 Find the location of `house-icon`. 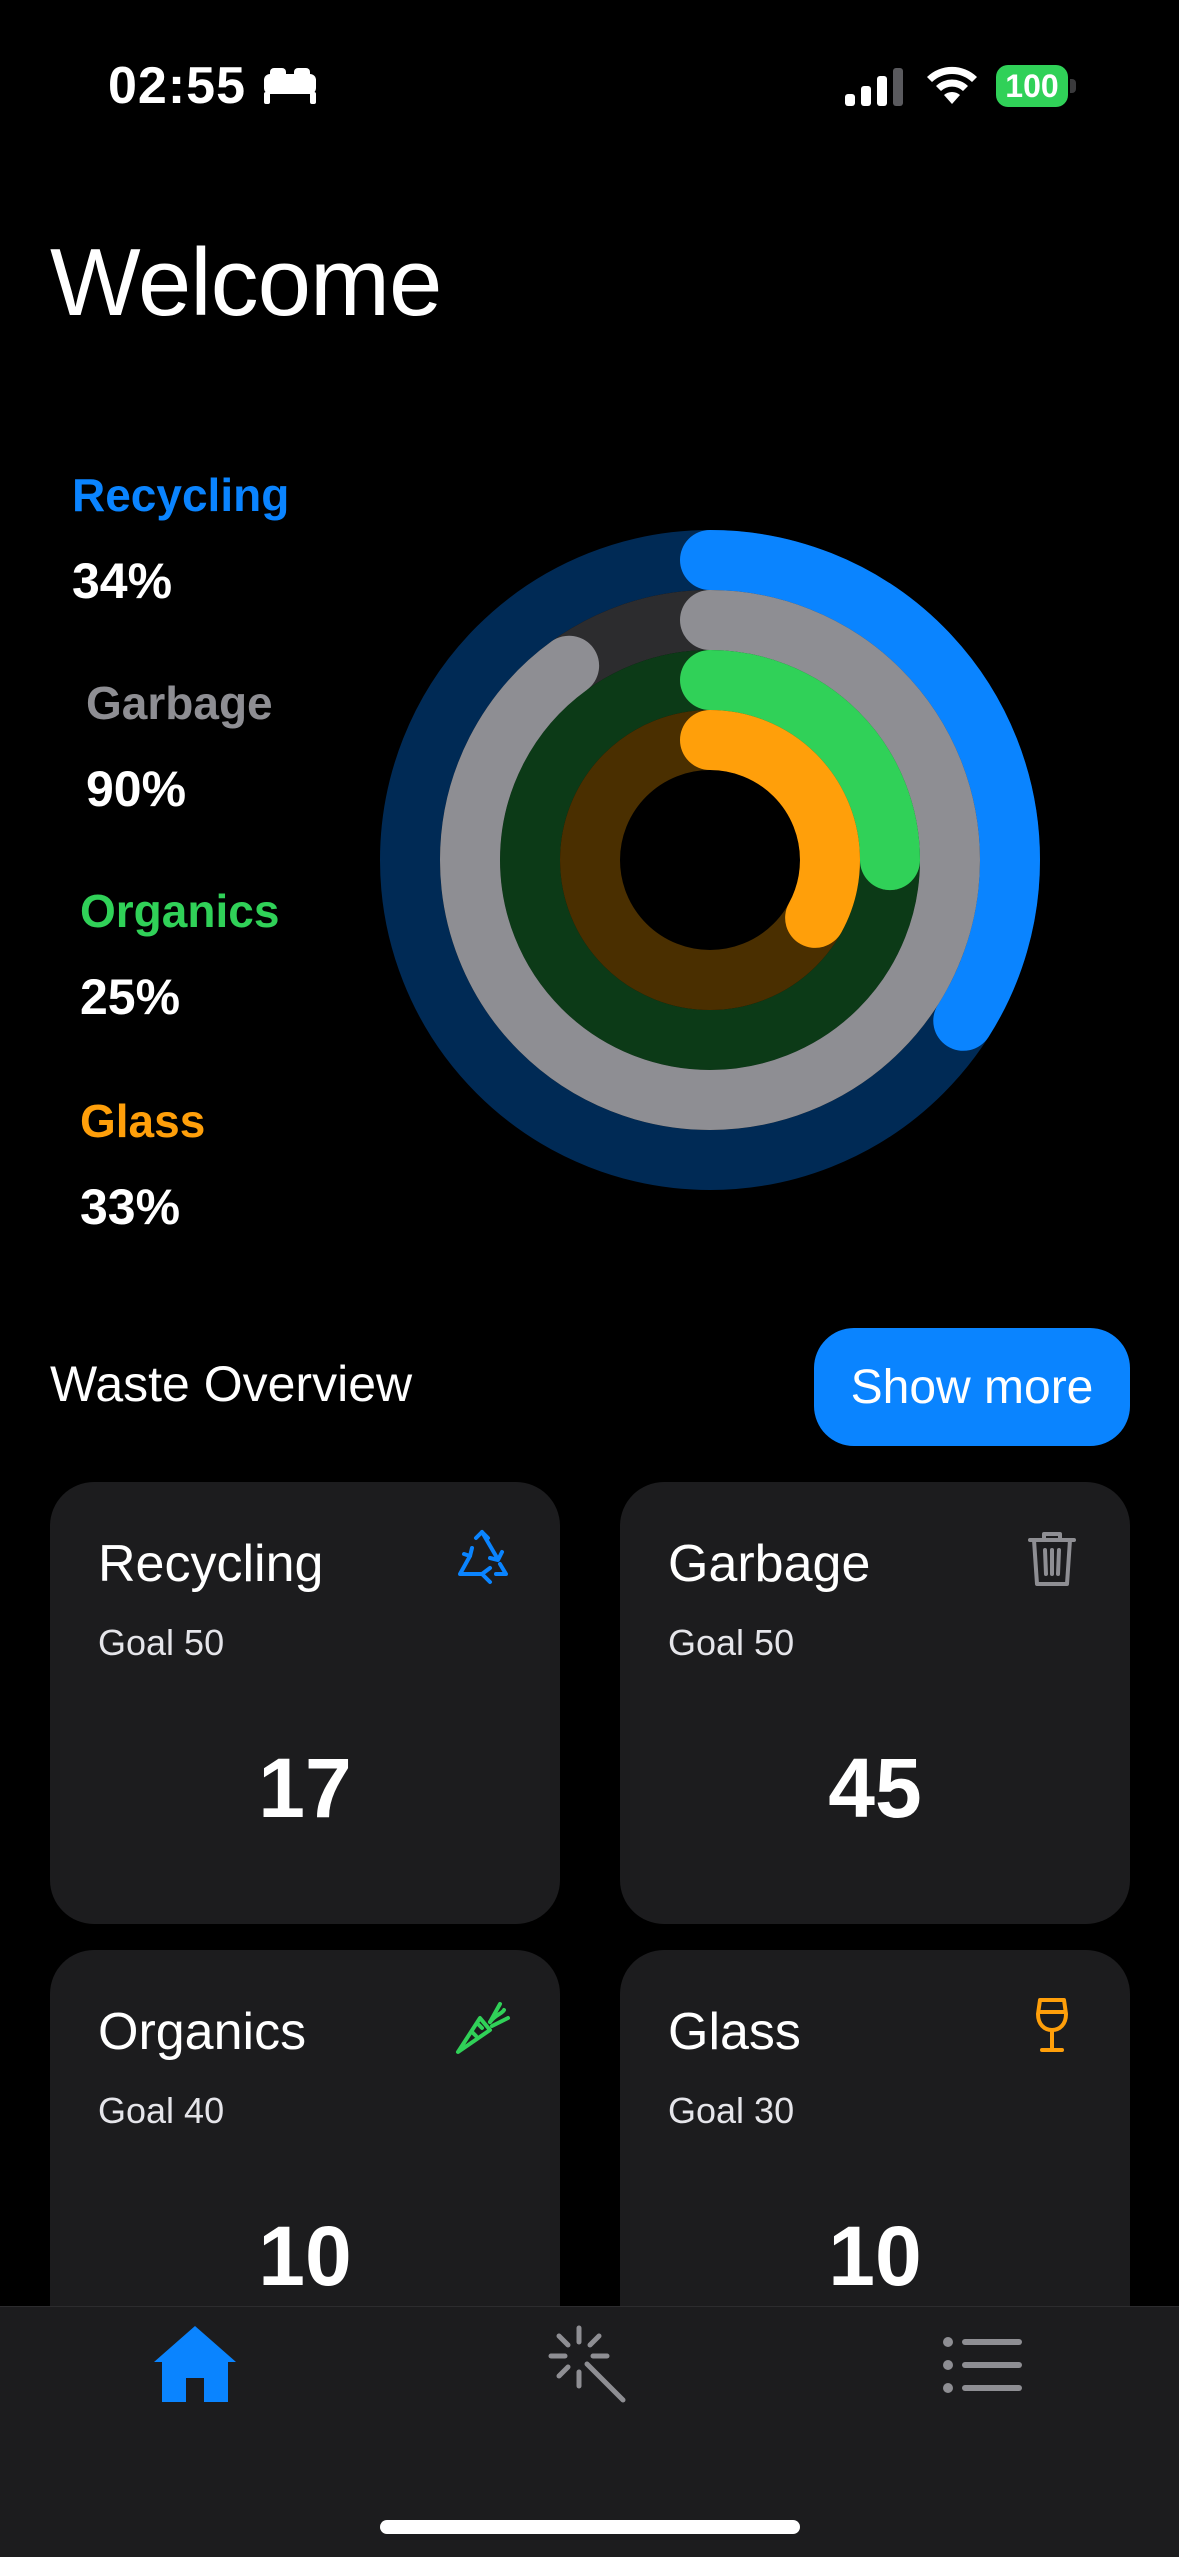

house-icon is located at coordinates (195, 2364).